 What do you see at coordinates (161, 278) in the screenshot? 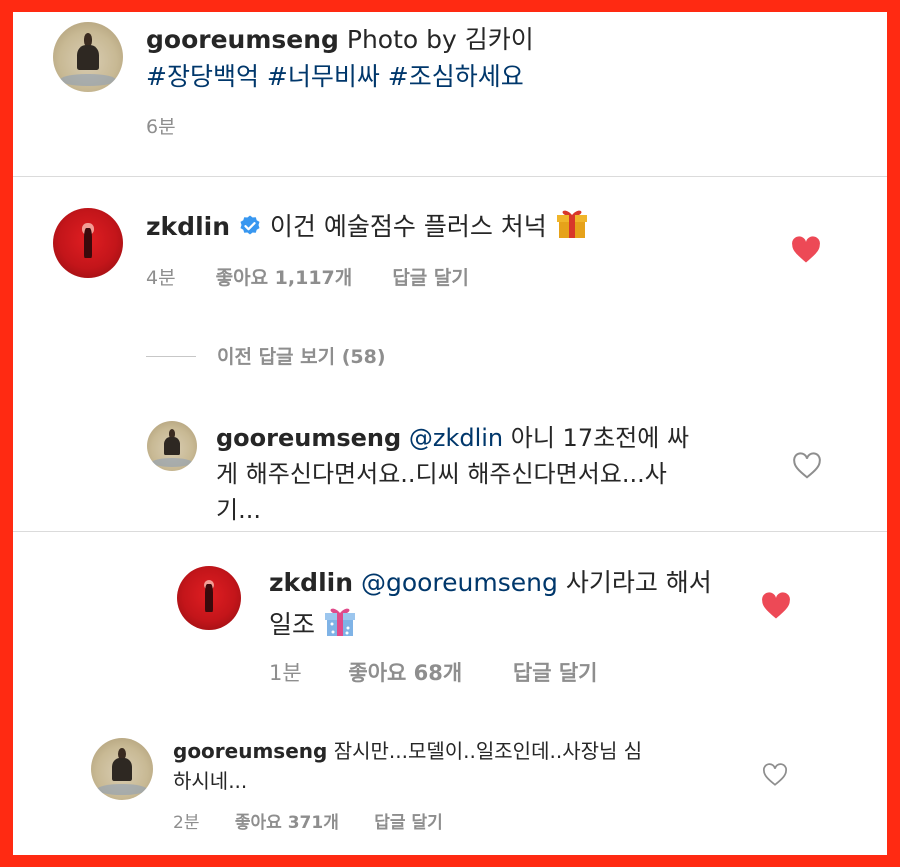
I see `comment-time: 4분` at bounding box center [161, 278].